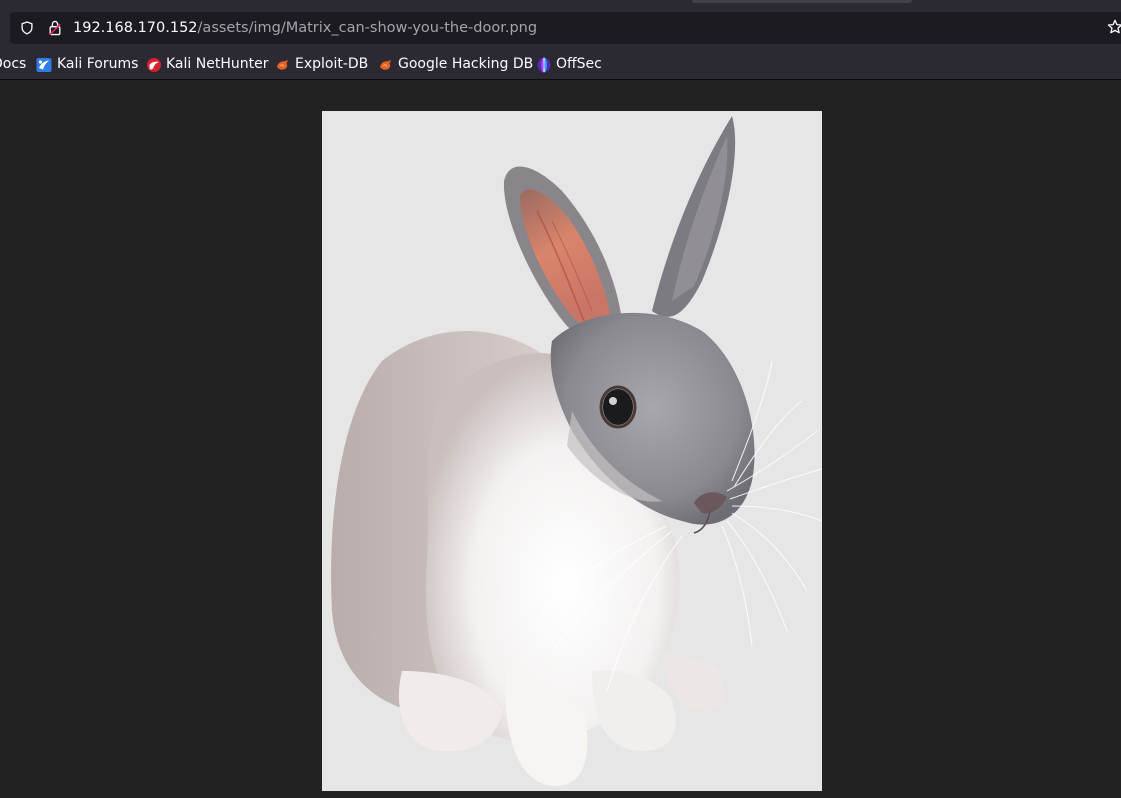 The width and height of the screenshot is (1121, 798). What do you see at coordinates (13, 64) in the screenshot?
I see `bookmark-label: Docs` at bounding box center [13, 64].